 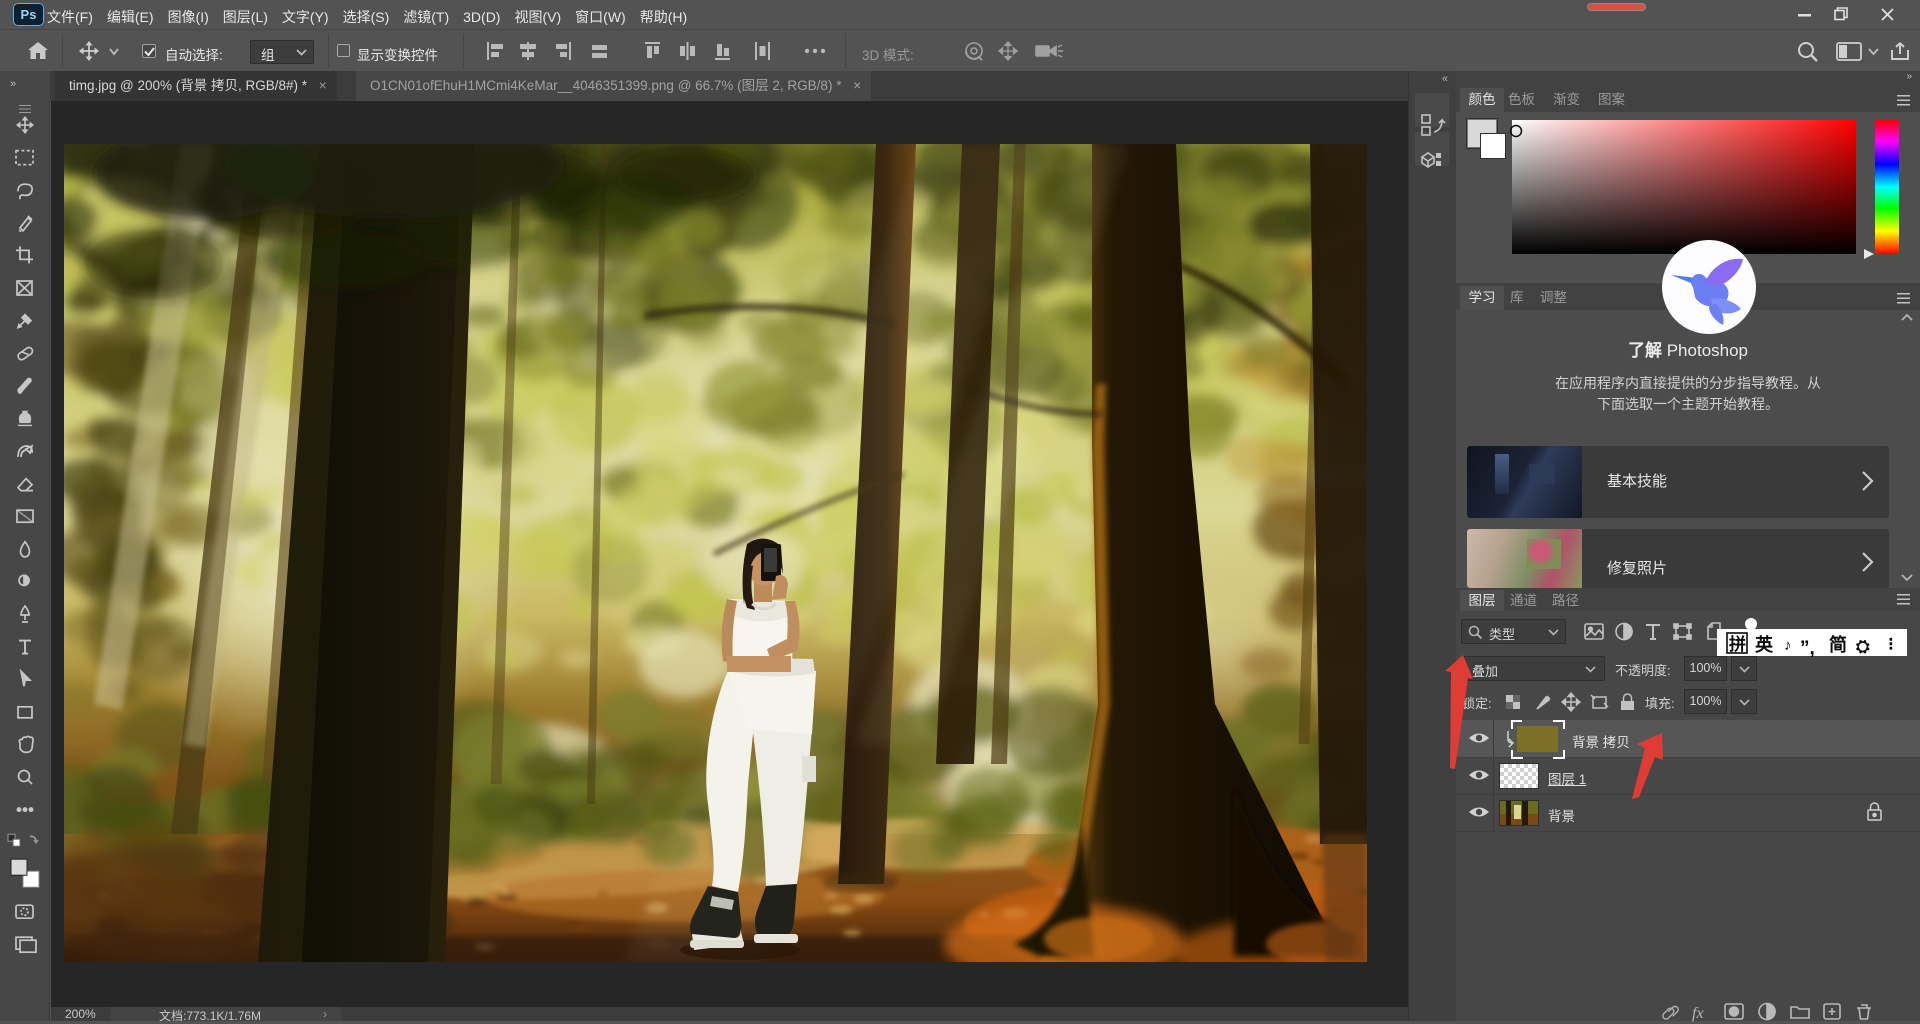 I want to click on svg-text: 英, so click(x=1764, y=644).